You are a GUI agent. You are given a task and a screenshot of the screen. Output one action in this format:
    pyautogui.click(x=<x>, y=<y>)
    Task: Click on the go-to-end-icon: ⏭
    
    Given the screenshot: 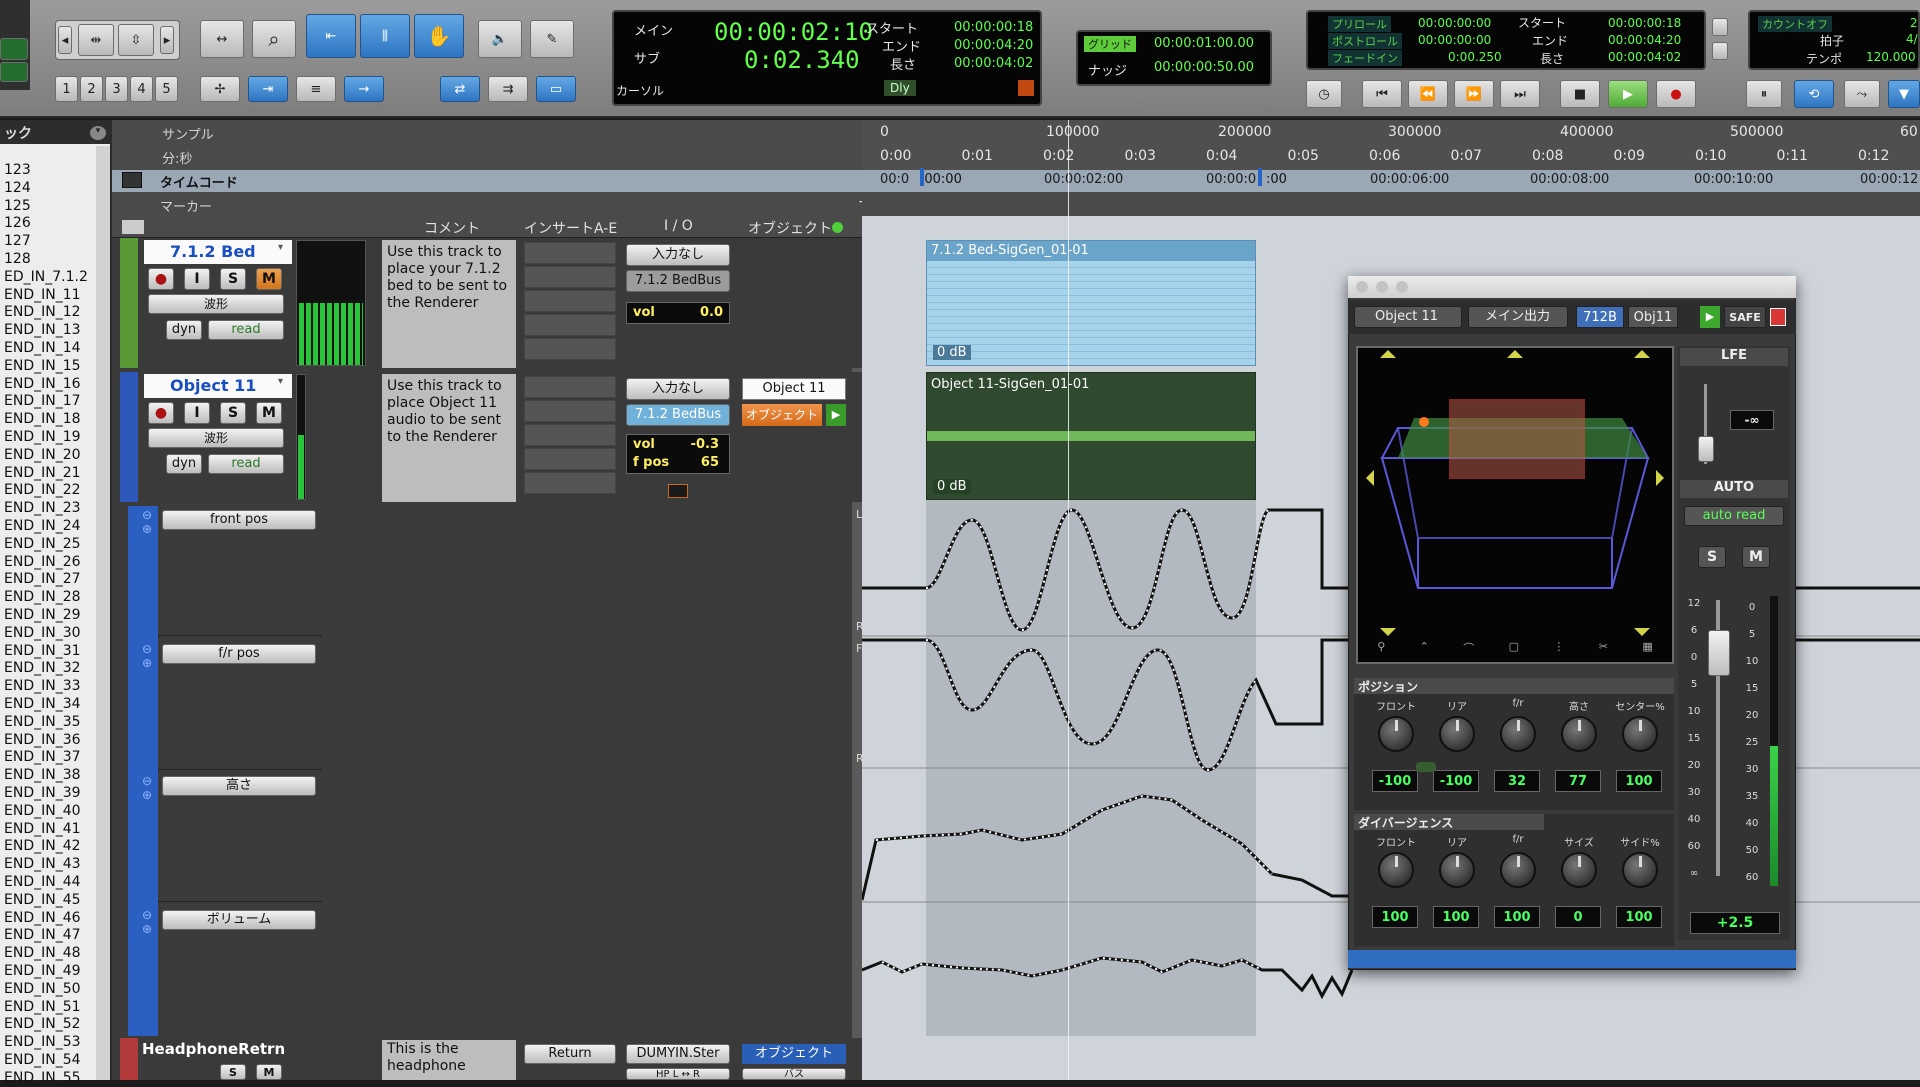 What is the action you would take?
    pyautogui.click(x=1520, y=94)
    